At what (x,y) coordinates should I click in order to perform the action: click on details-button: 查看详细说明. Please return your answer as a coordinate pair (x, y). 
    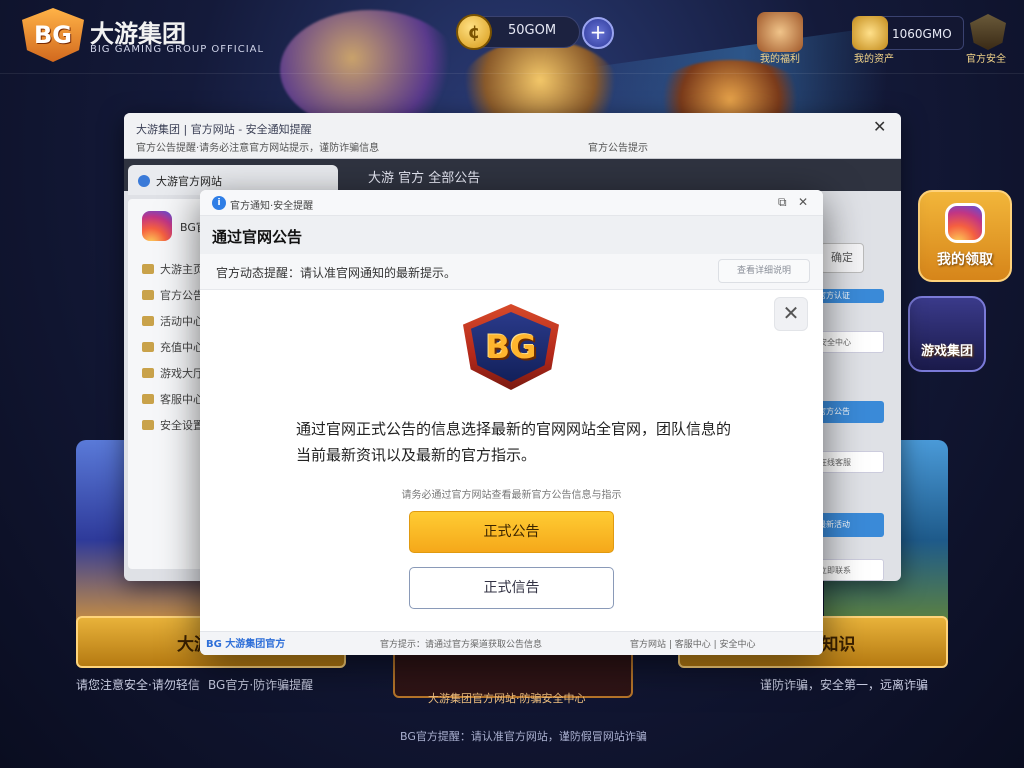
    Looking at the image, I should click on (764, 271).